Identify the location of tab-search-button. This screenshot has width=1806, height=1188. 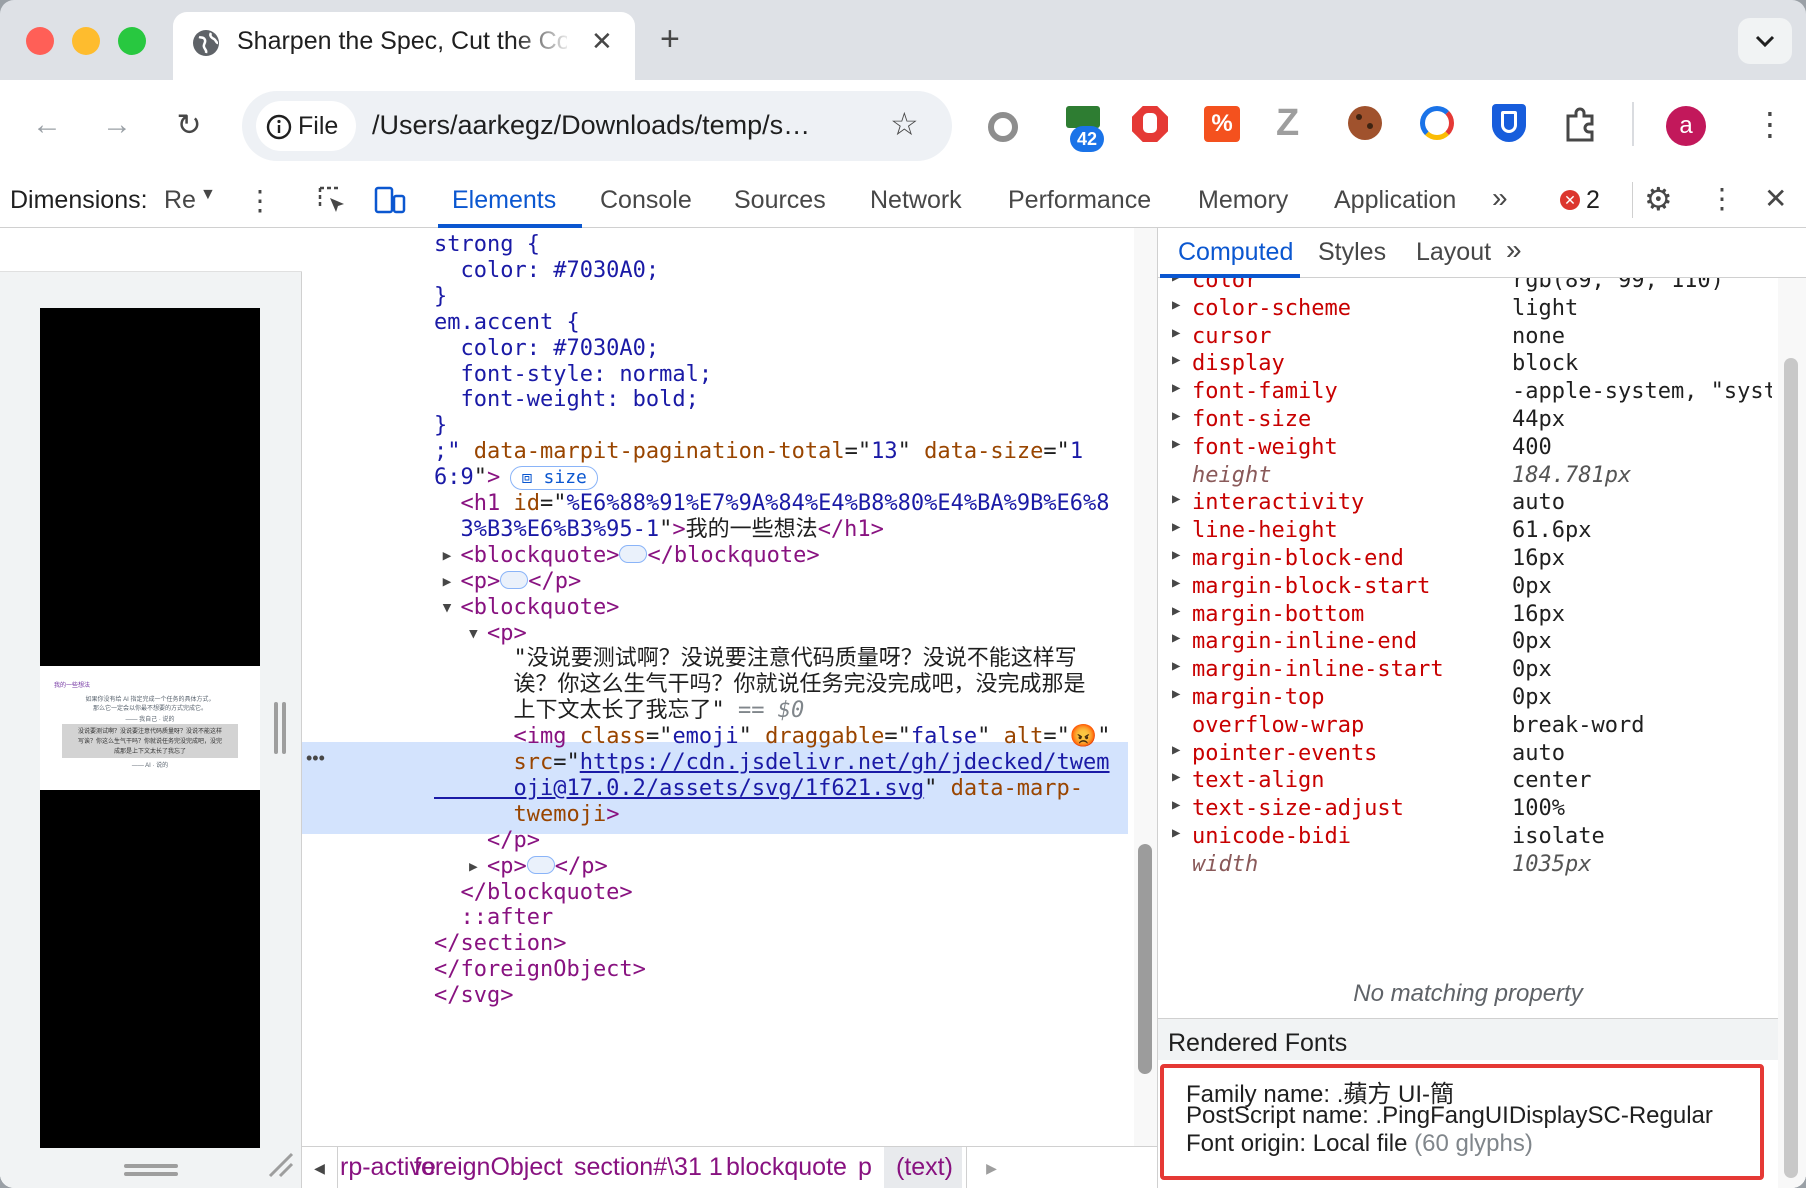
(1765, 41).